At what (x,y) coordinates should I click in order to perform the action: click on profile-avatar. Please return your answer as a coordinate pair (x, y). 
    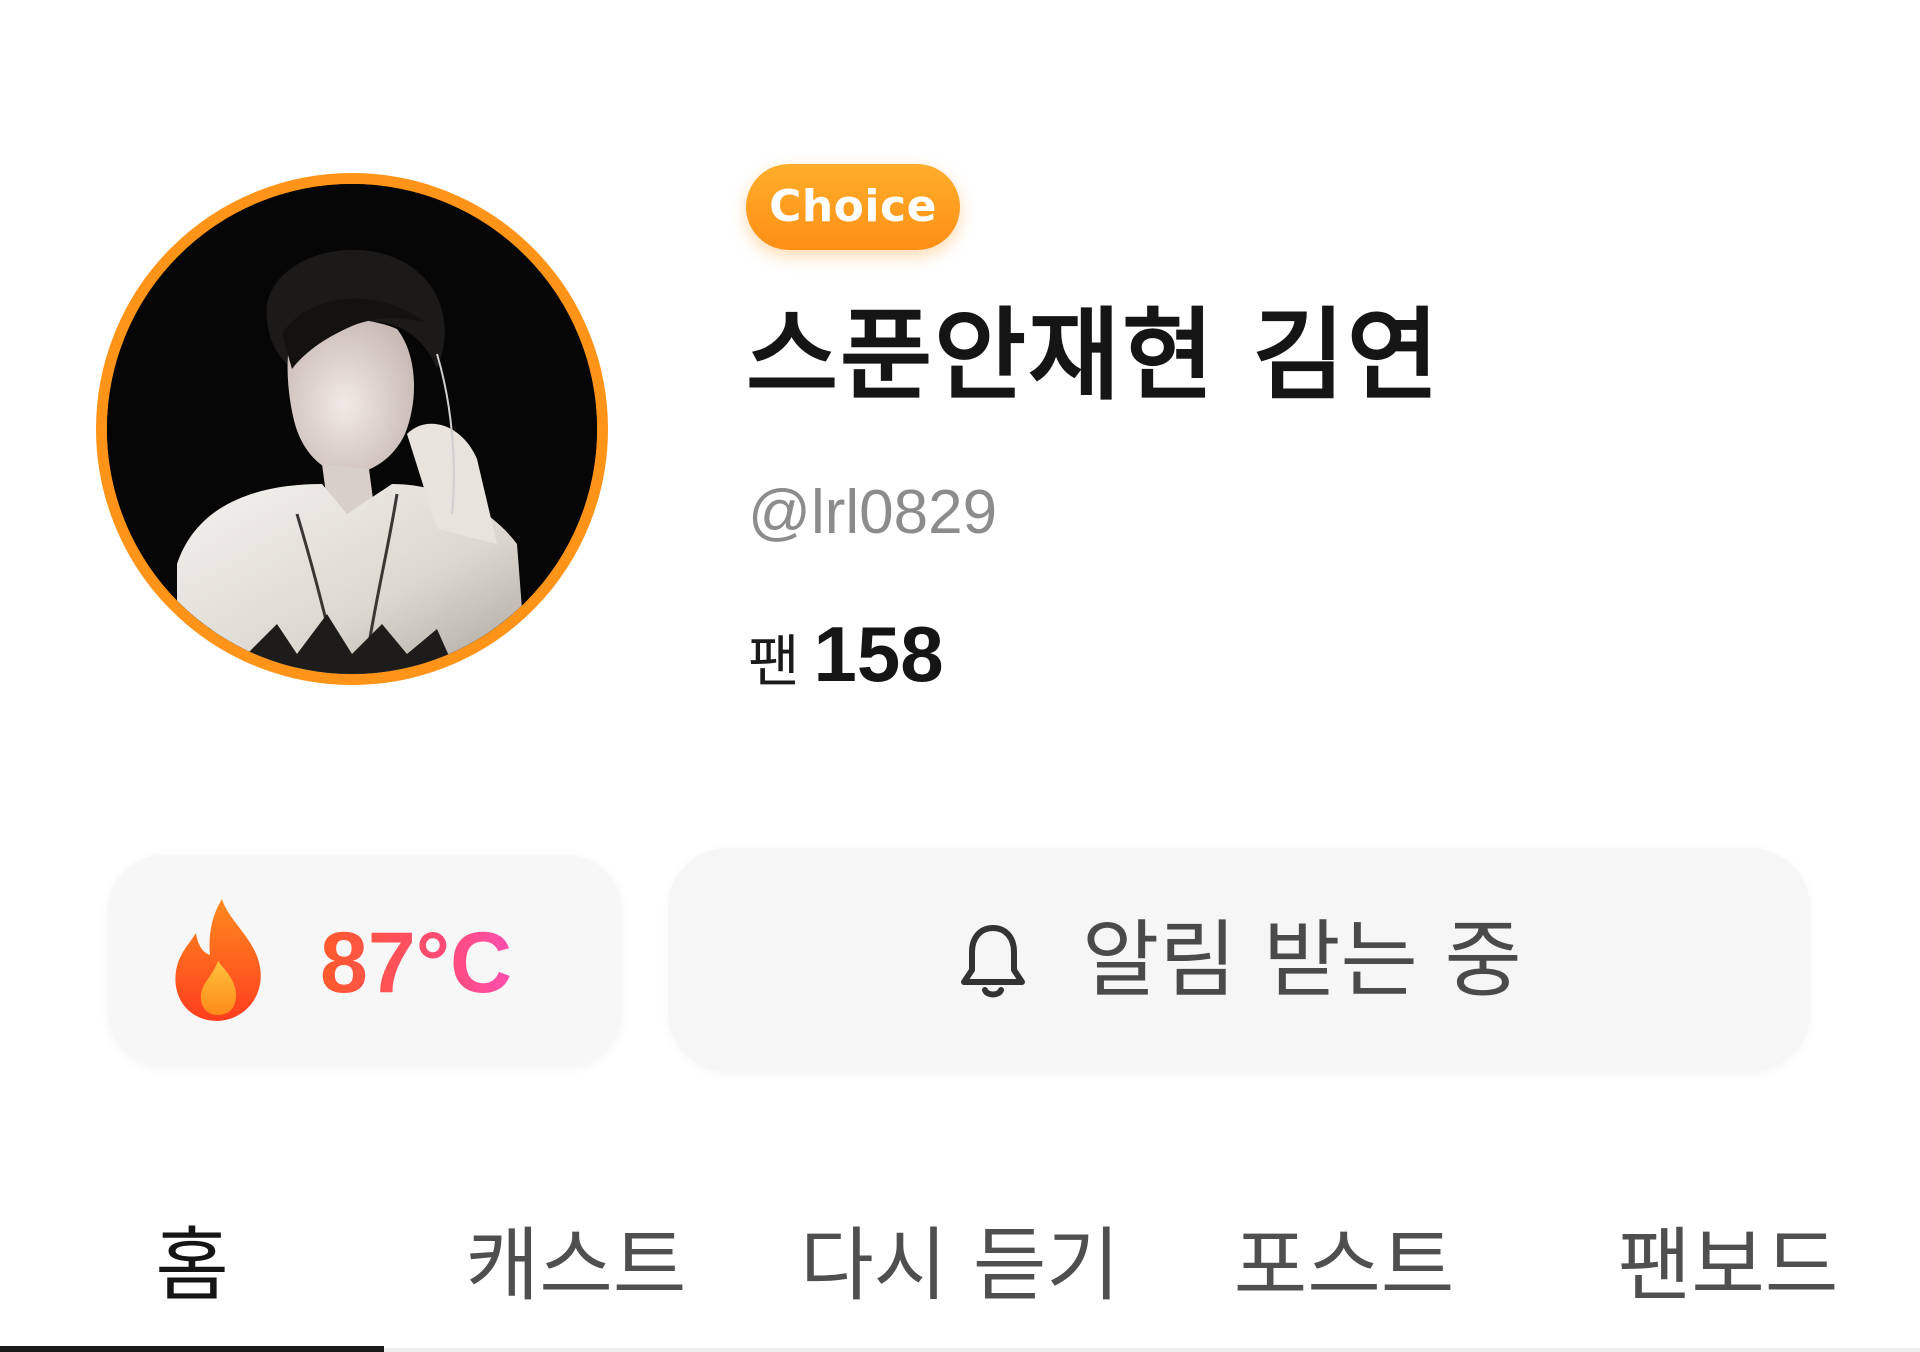
    Looking at the image, I should click on (352, 429).